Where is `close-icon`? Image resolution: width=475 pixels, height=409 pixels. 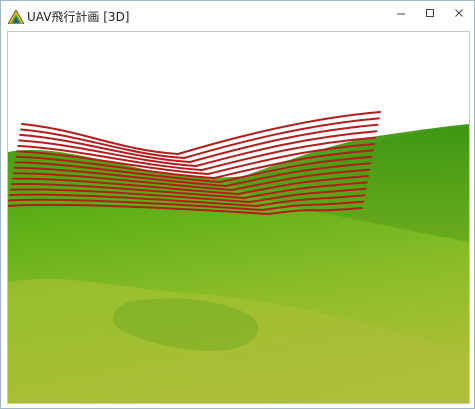 close-icon is located at coordinates (459, 13).